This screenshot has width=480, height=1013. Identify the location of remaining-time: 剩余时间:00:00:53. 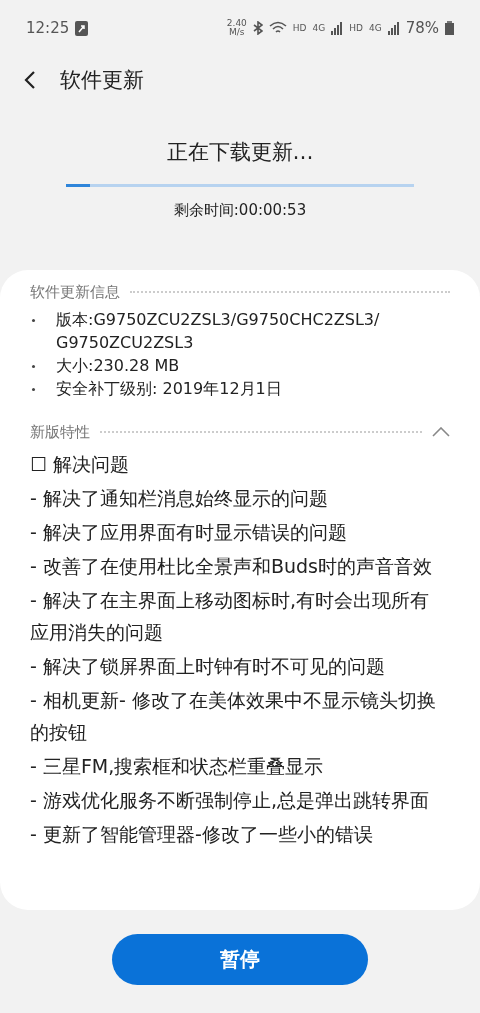
(240, 210).